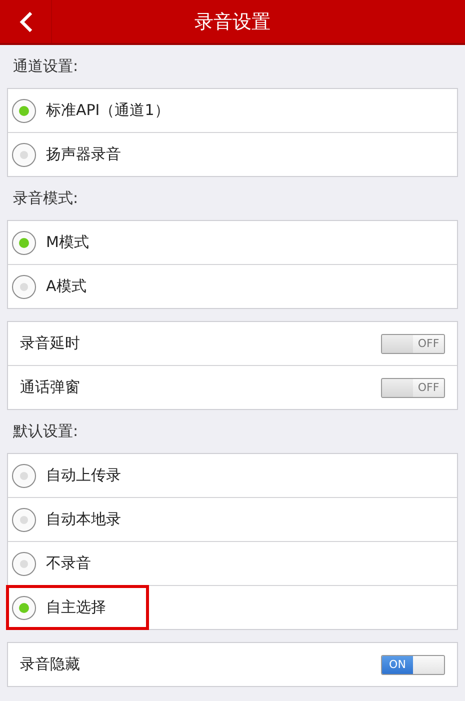 Image resolution: width=465 pixels, height=701 pixels. I want to click on option-label: 扬声器录音, so click(84, 154).